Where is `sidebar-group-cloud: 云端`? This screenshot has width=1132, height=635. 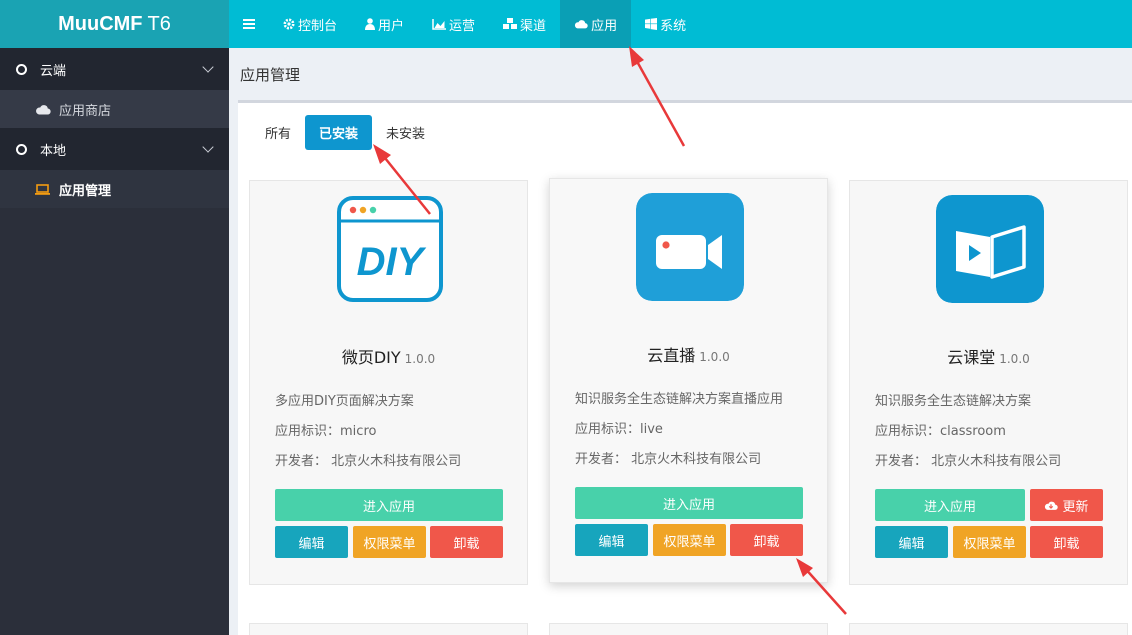
sidebar-group-cloud: 云端 is located at coordinates (114, 69).